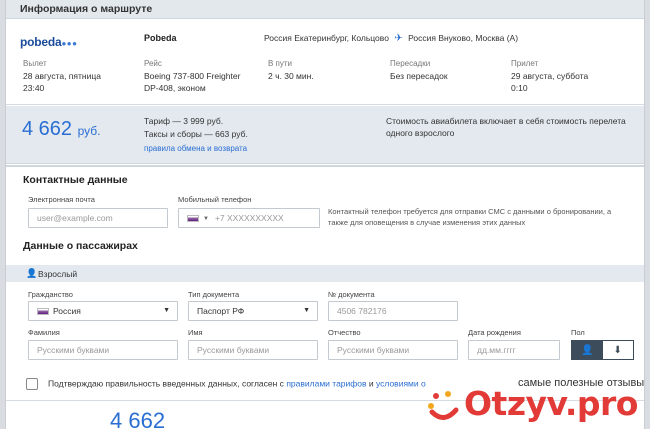  I want to click on arrival-date: 29 августа, суббота, so click(550, 76).